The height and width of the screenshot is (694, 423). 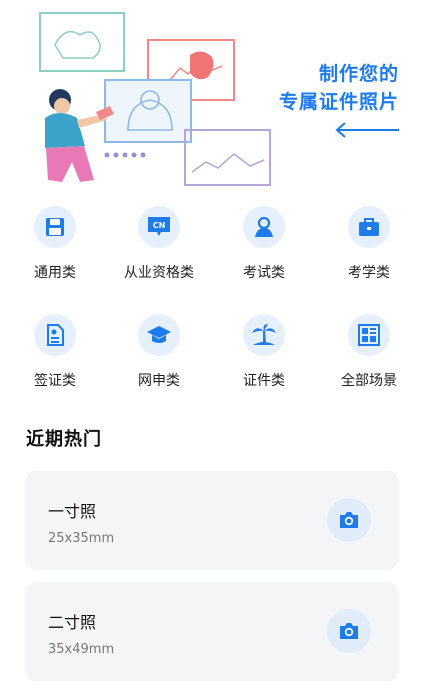 What do you see at coordinates (159, 381) in the screenshot?
I see `category-label: 网申类` at bounding box center [159, 381].